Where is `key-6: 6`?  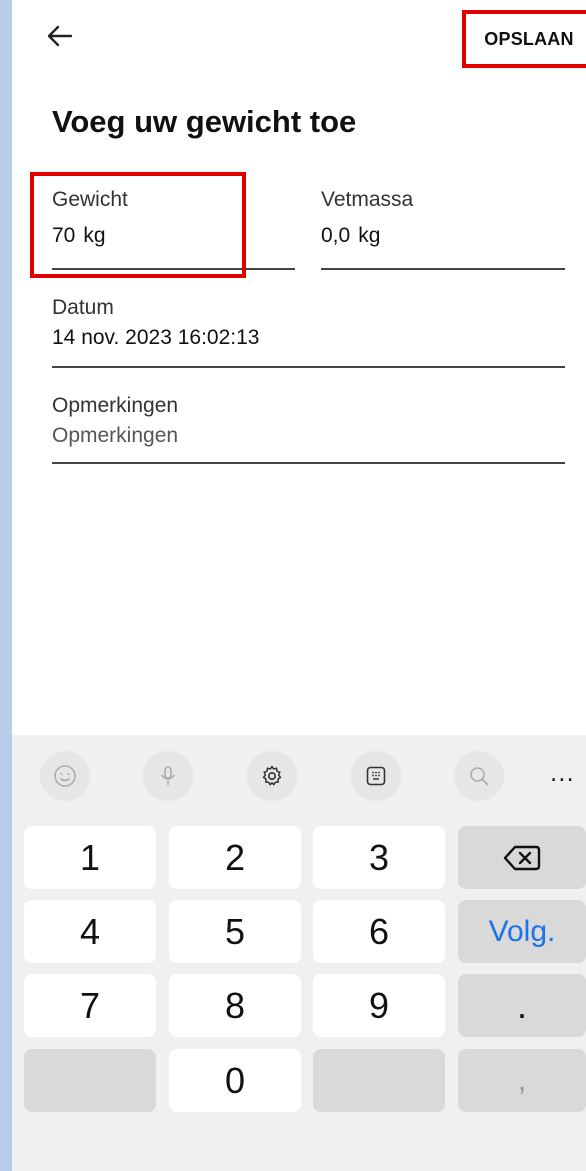 key-6: 6 is located at coordinates (379, 931).